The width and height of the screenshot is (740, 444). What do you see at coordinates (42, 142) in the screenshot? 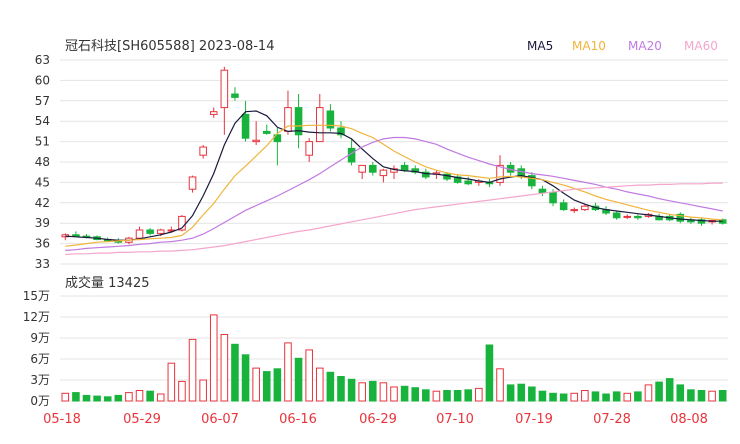
I see `price-tick-label: 51` at bounding box center [42, 142].